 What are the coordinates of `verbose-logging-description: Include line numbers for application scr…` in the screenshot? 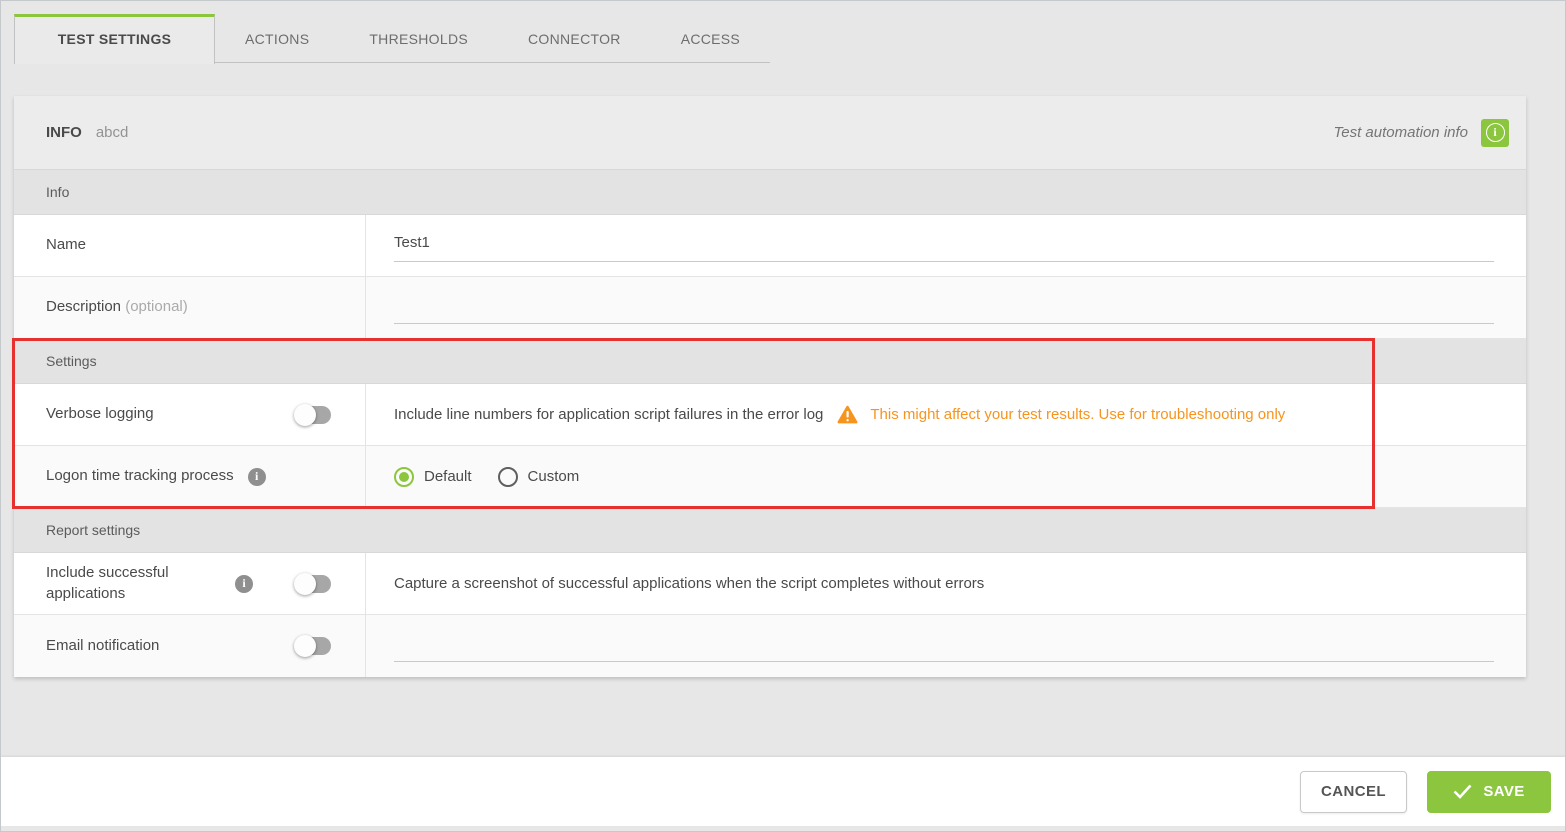 It's located at (609, 414).